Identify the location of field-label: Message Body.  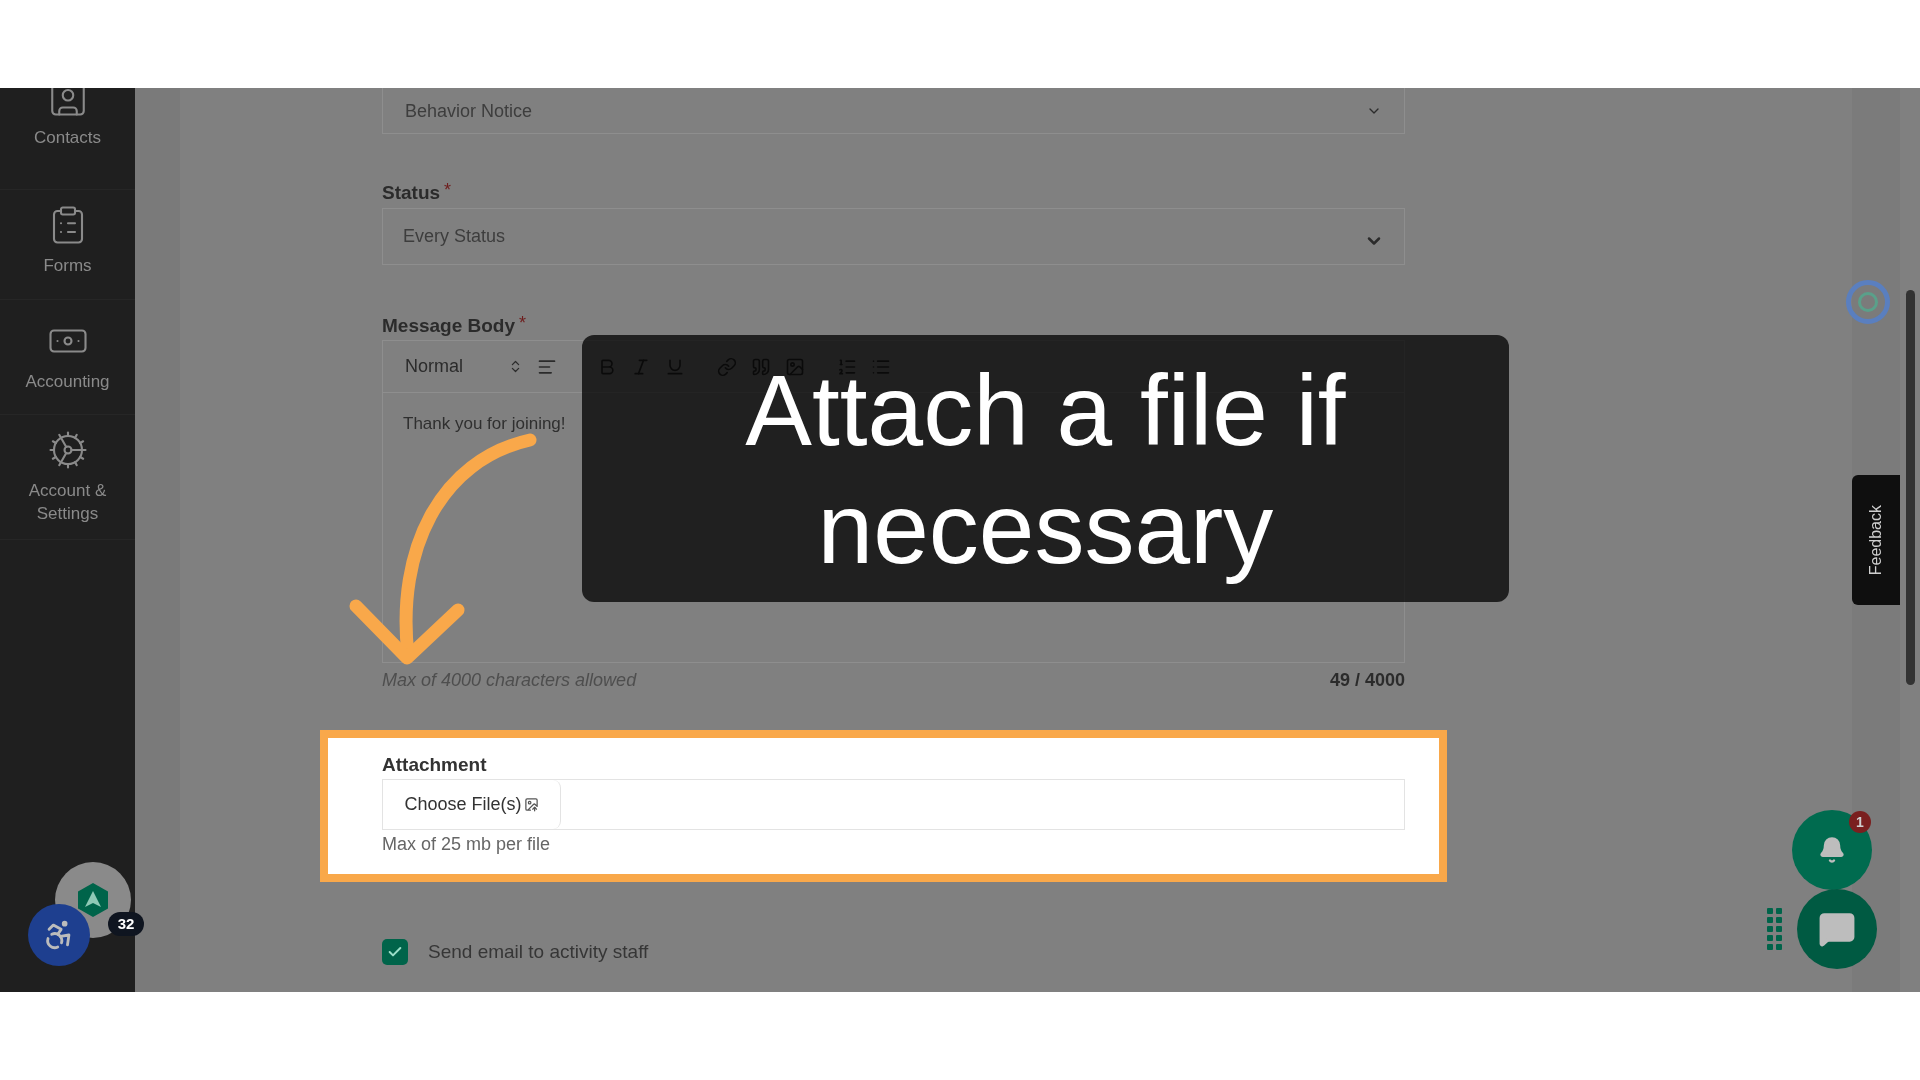
(449, 326).